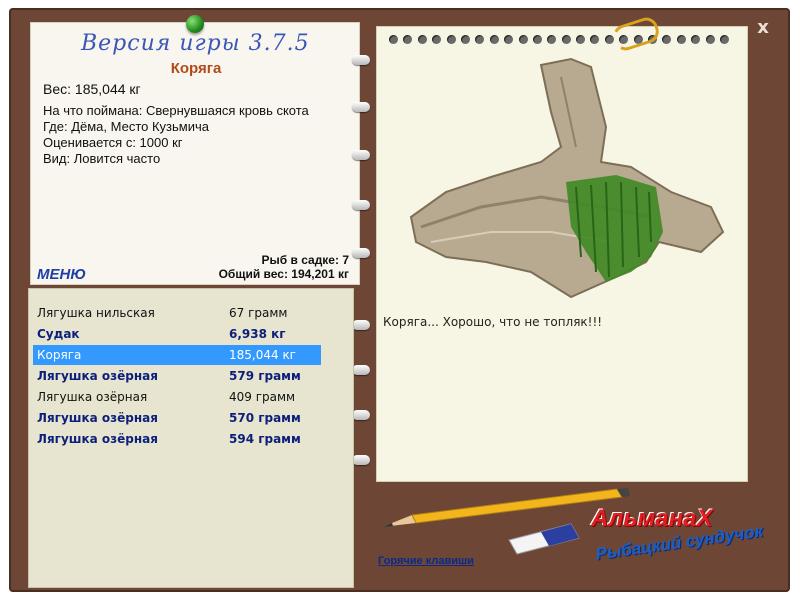  Describe the element at coordinates (262, 397) in the screenshot. I see `list-item-weight: 409 грамм` at that location.